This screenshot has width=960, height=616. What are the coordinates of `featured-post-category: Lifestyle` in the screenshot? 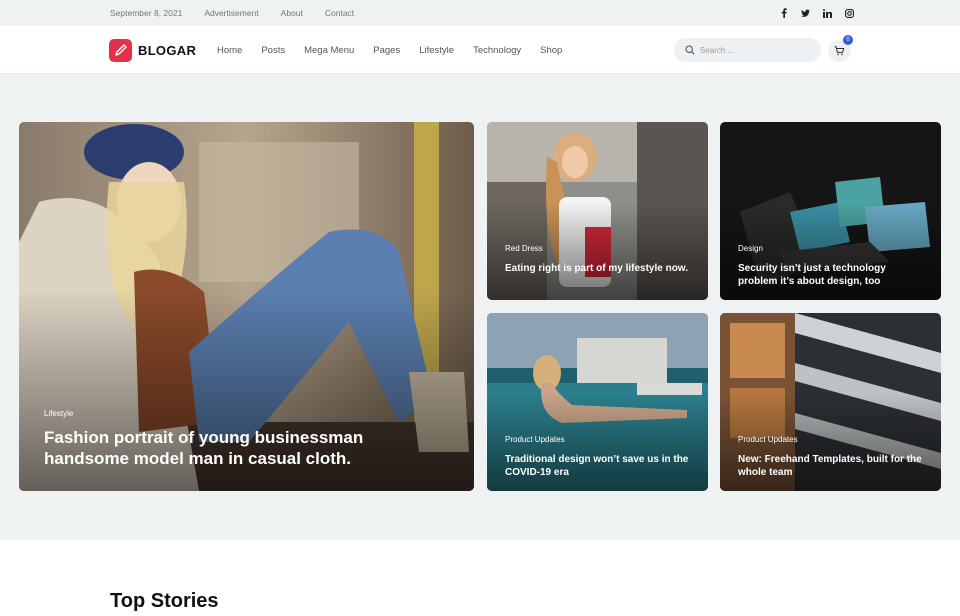 It's located at (58, 413).